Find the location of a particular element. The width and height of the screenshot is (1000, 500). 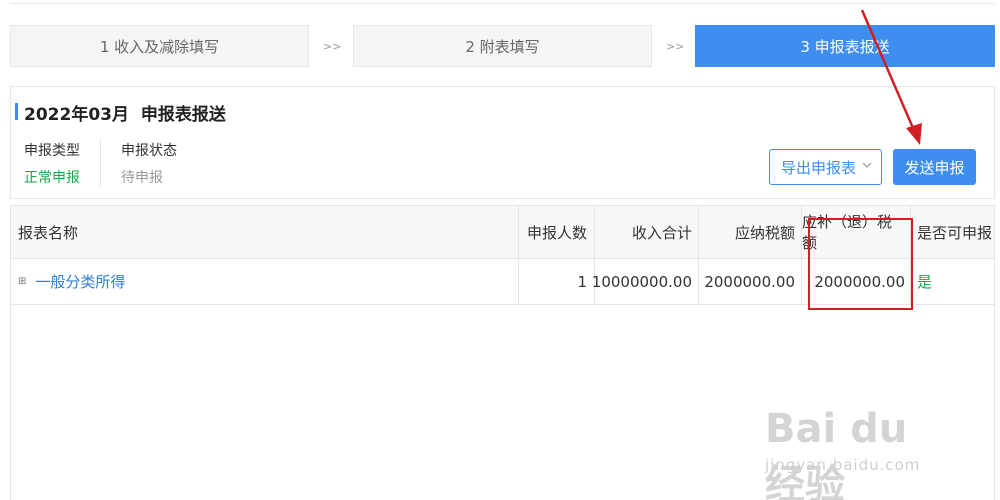

export-declaration-button: 导出申报表 is located at coordinates (825, 167).